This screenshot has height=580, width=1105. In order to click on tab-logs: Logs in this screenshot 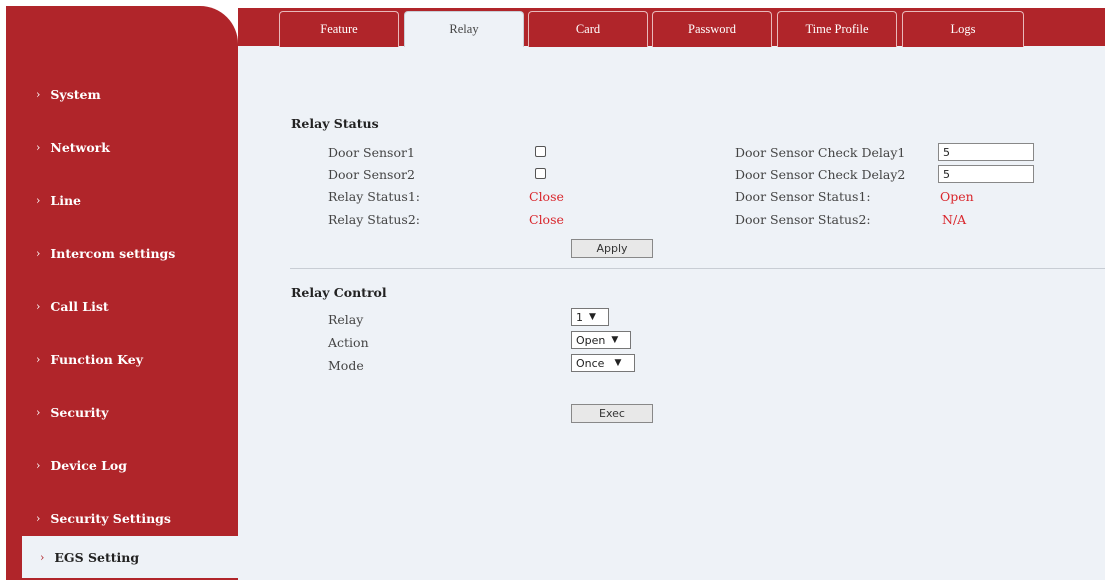, I will do `click(963, 29)`.